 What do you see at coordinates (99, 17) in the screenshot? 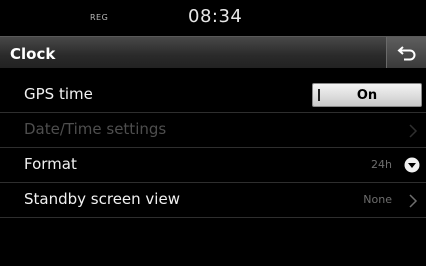
I see `status-badge: REG` at bounding box center [99, 17].